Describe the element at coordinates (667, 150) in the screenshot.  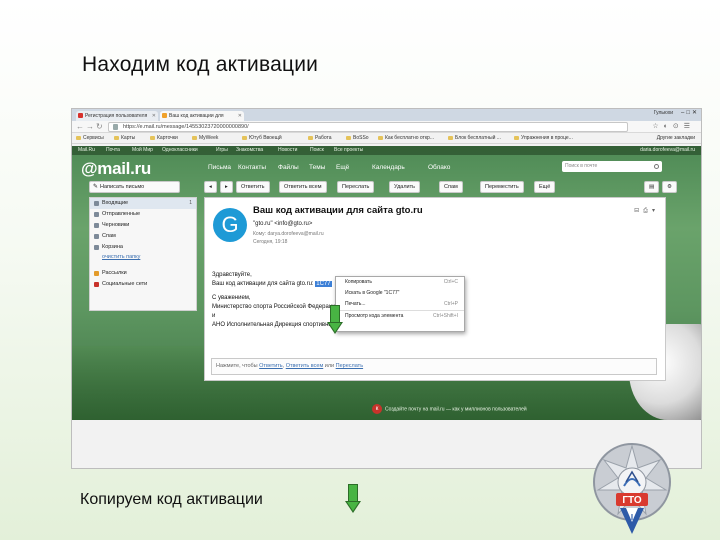
I see `account-email: daria.dorofeeva@mail.ru` at that location.